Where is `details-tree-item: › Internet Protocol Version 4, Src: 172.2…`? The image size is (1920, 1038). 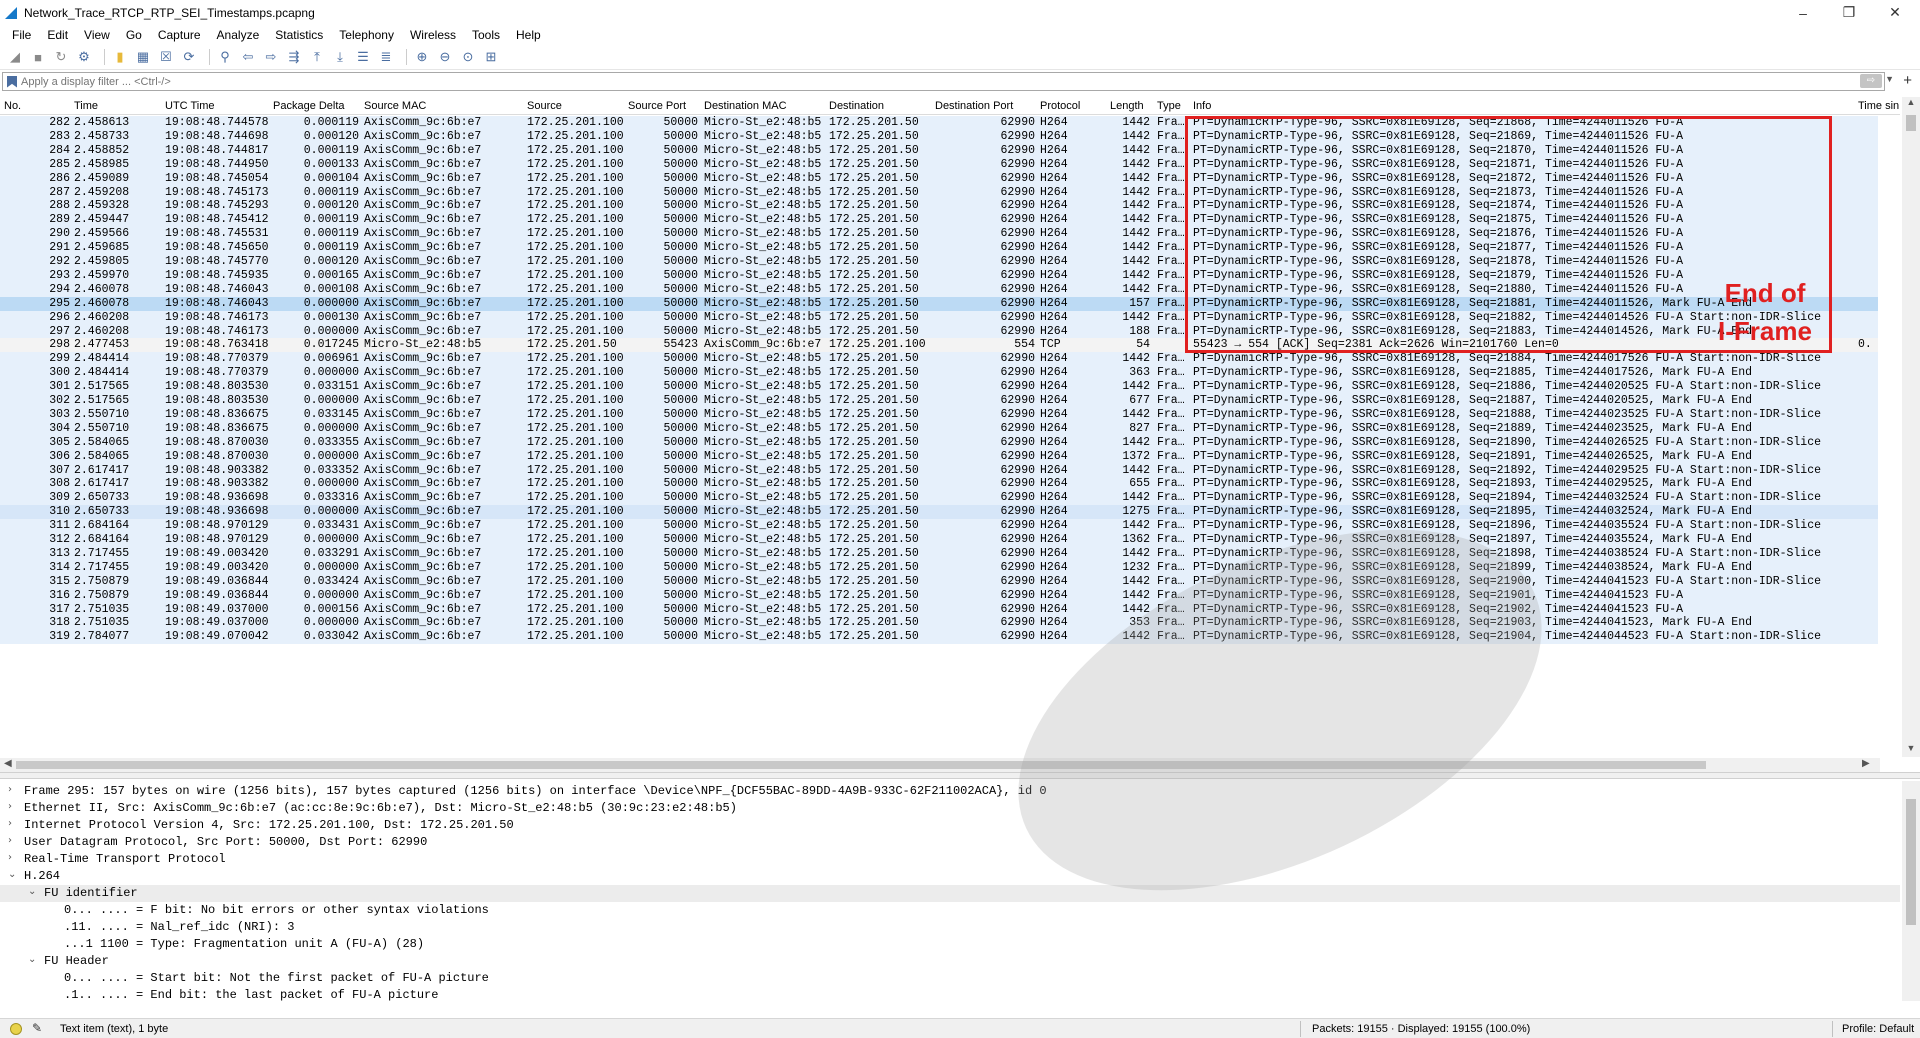 details-tree-item: › Internet Protocol Version 4, Src: 172.2… is located at coordinates (950, 825).